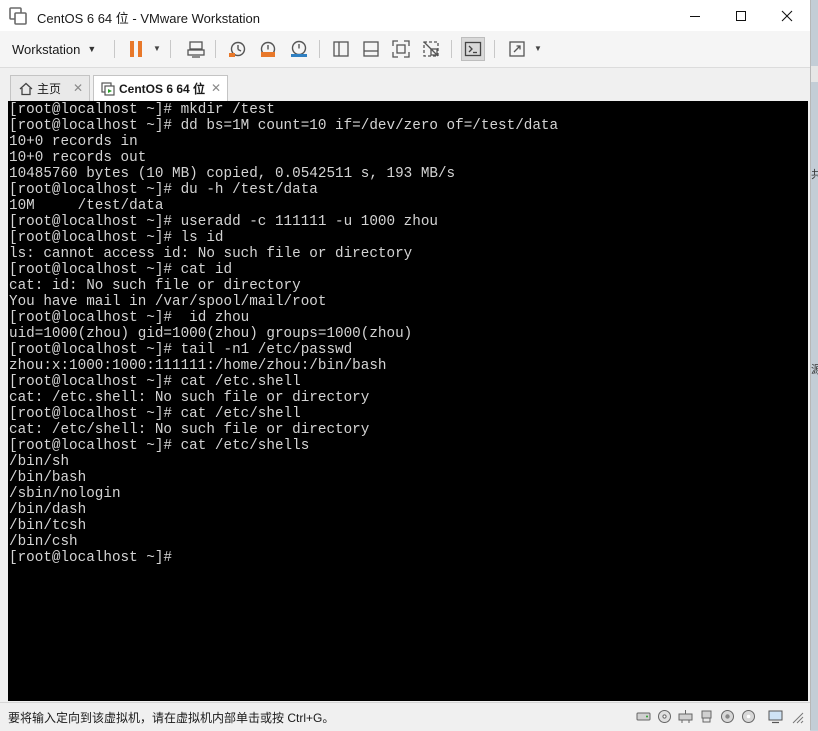 The height and width of the screenshot is (731, 818). I want to click on cd-rom-icon, so click(664, 716).